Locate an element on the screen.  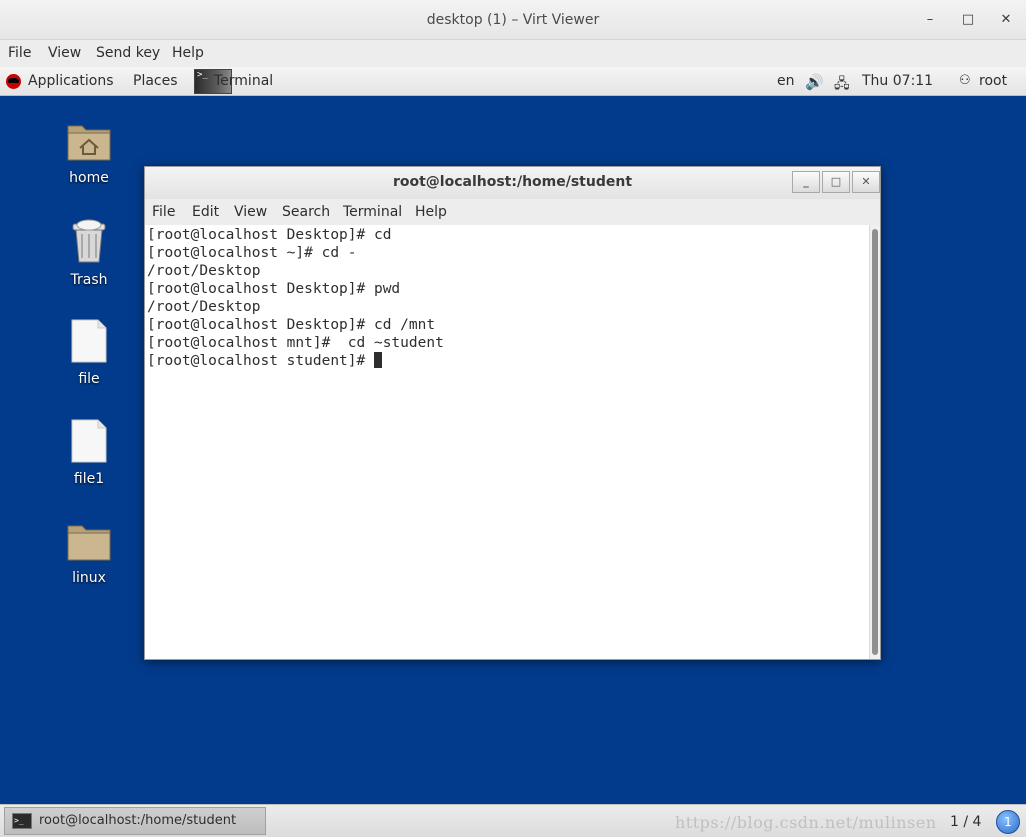
desktop-icon-file1: file1 is located at coordinates (89, 453).